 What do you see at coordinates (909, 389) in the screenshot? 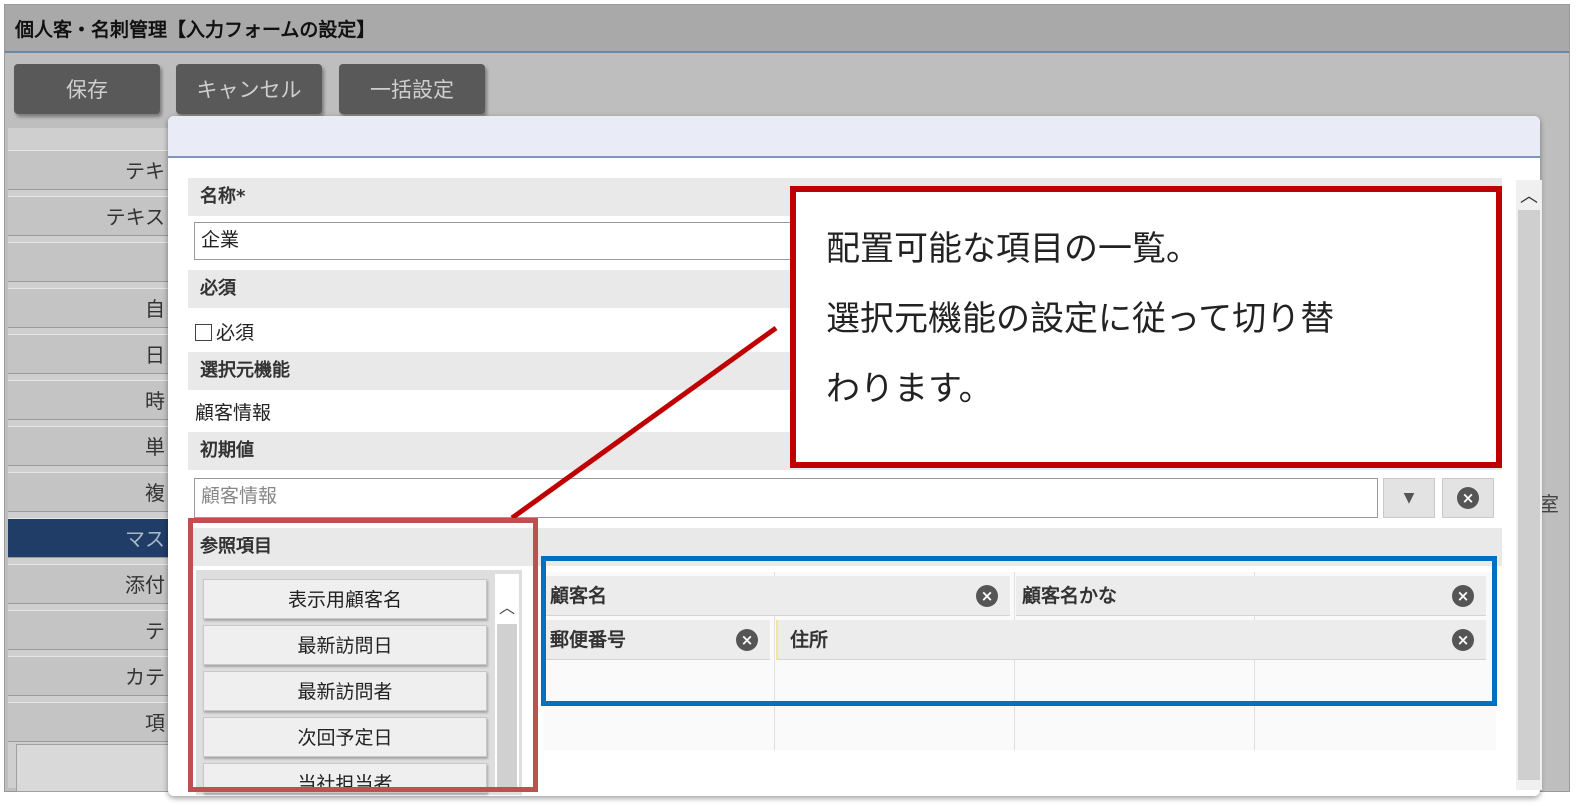
I see `callout-line: わります。` at bounding box center [909, 389].